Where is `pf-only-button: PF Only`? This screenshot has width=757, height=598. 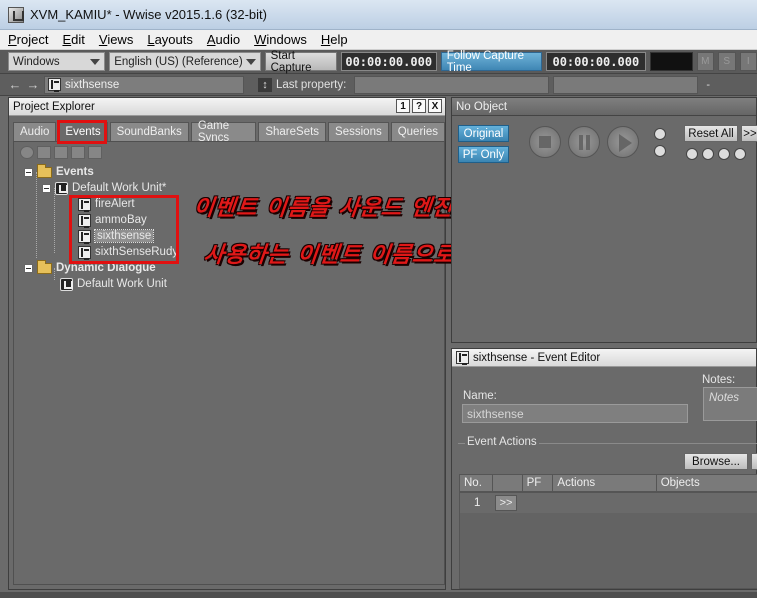 pf-only-button: PF Only is located at coordinates (483, 154).